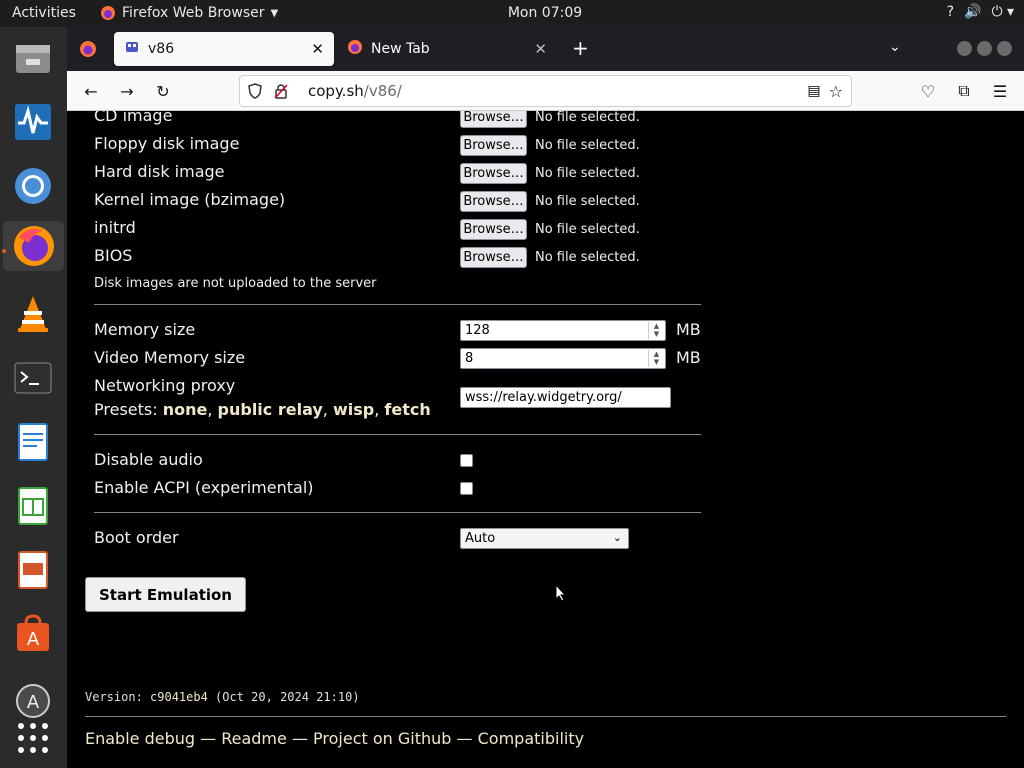 Image resolution: width=1024 pixels, height=768 pixels. Describe the element at coordinates (928, 91) in the screenshot. I see `pocket-icon: ♡` at that location.